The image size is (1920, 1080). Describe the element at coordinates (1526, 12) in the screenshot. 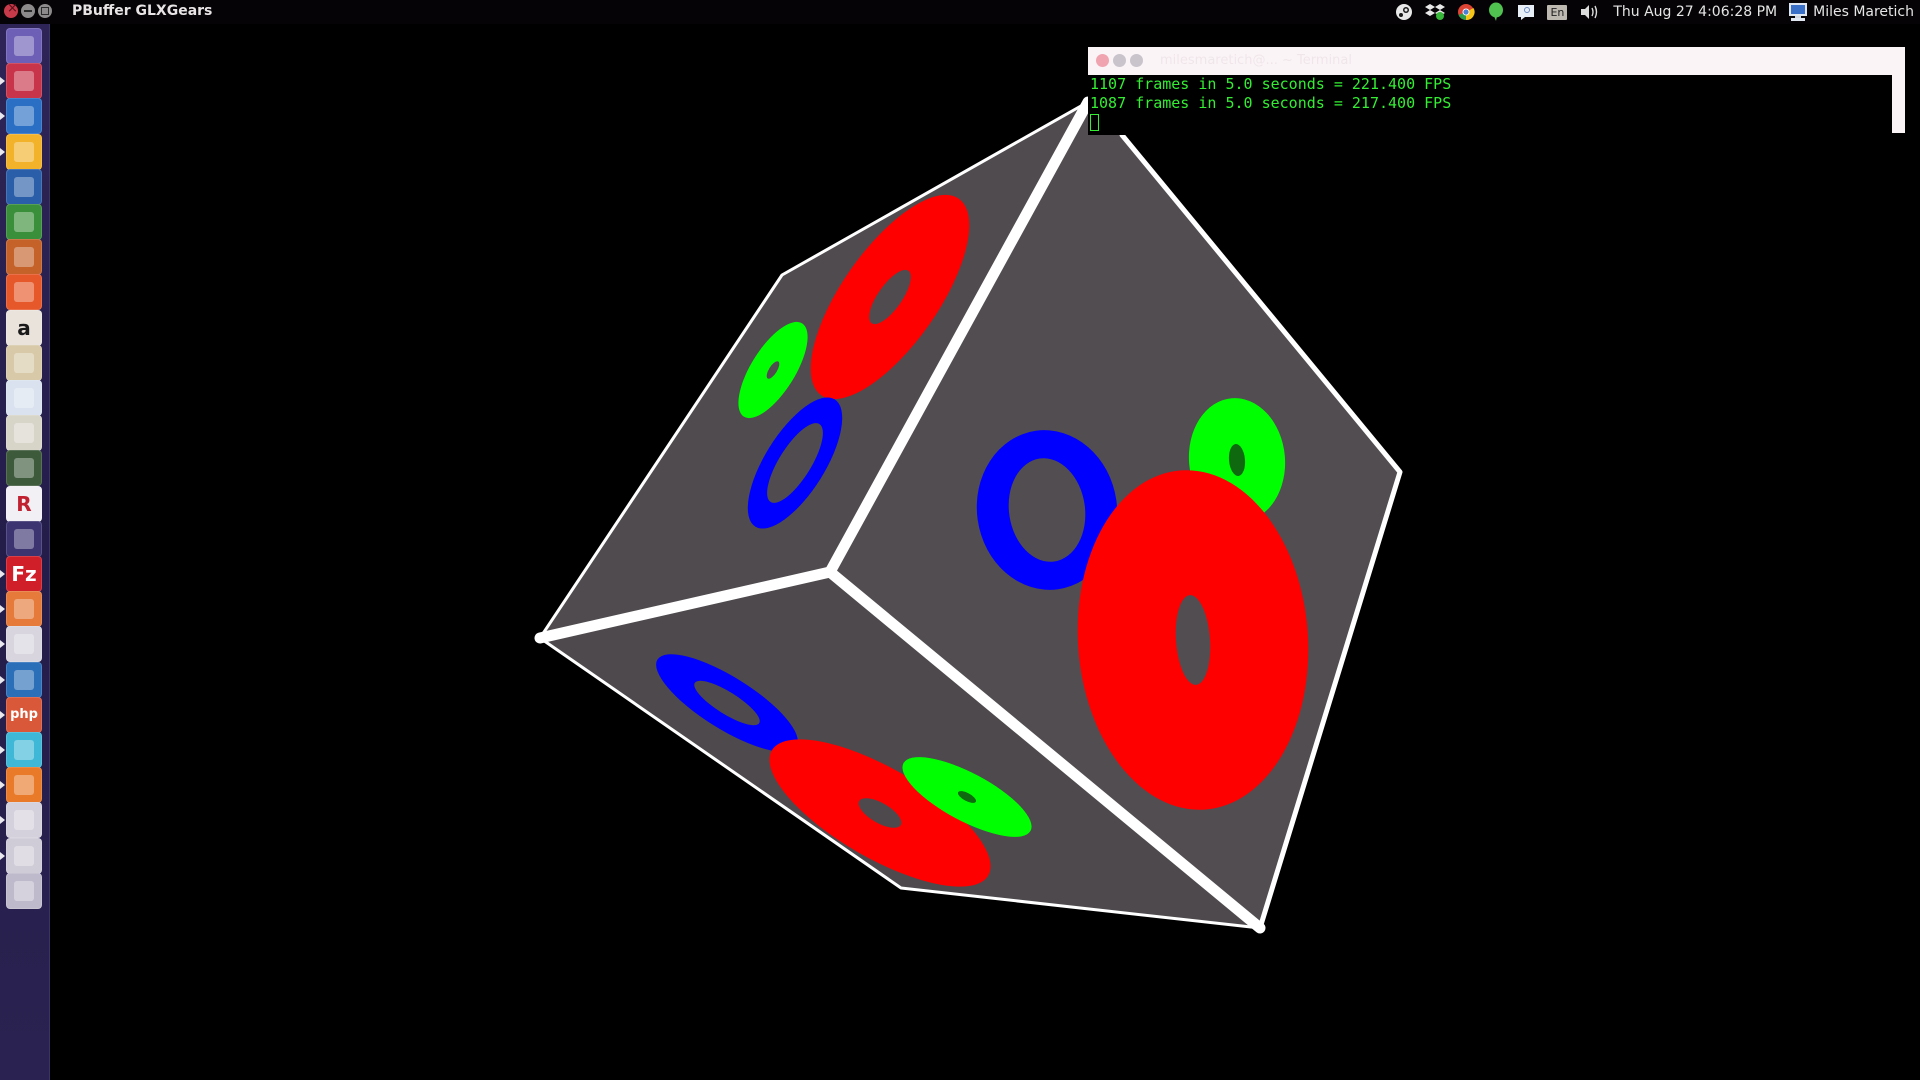

I see `messaging-icon` at that location.